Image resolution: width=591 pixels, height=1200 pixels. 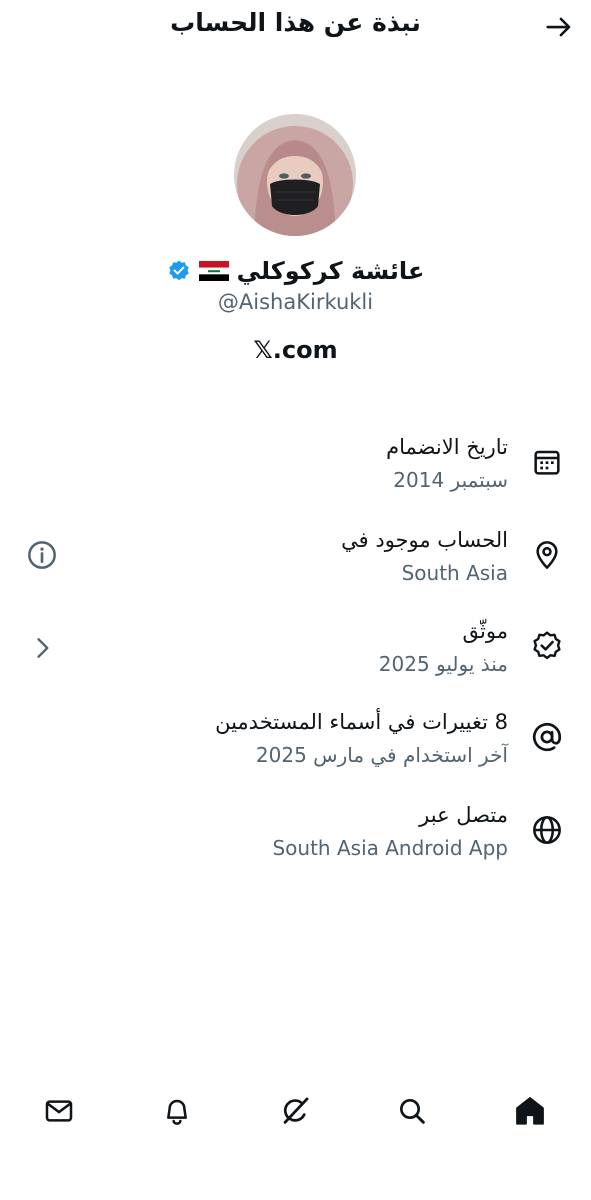 I want to click on info-row-text: الحساب موجود في South Asia, so click(x=288, y=556).